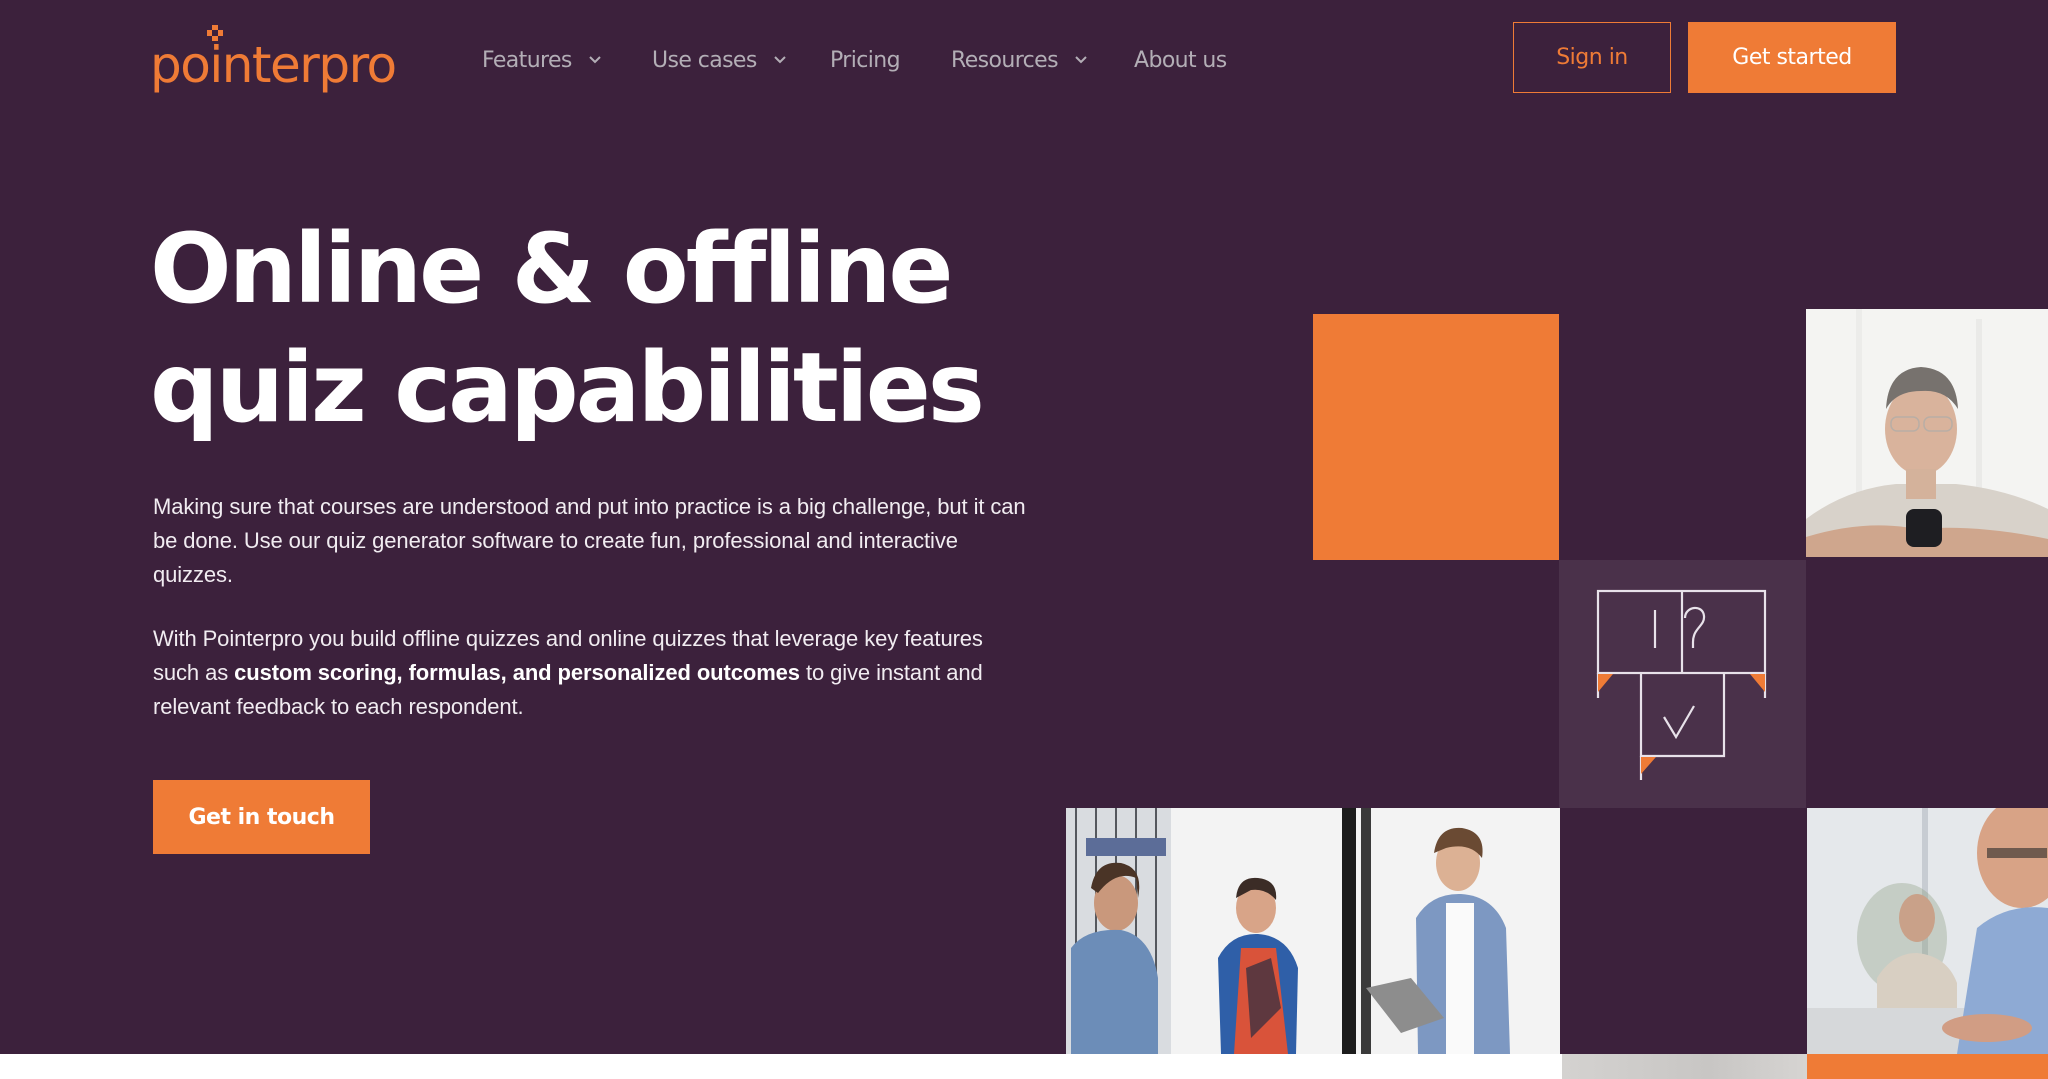  I want to click on photo-colleagues-talking, so click(1313, 931).